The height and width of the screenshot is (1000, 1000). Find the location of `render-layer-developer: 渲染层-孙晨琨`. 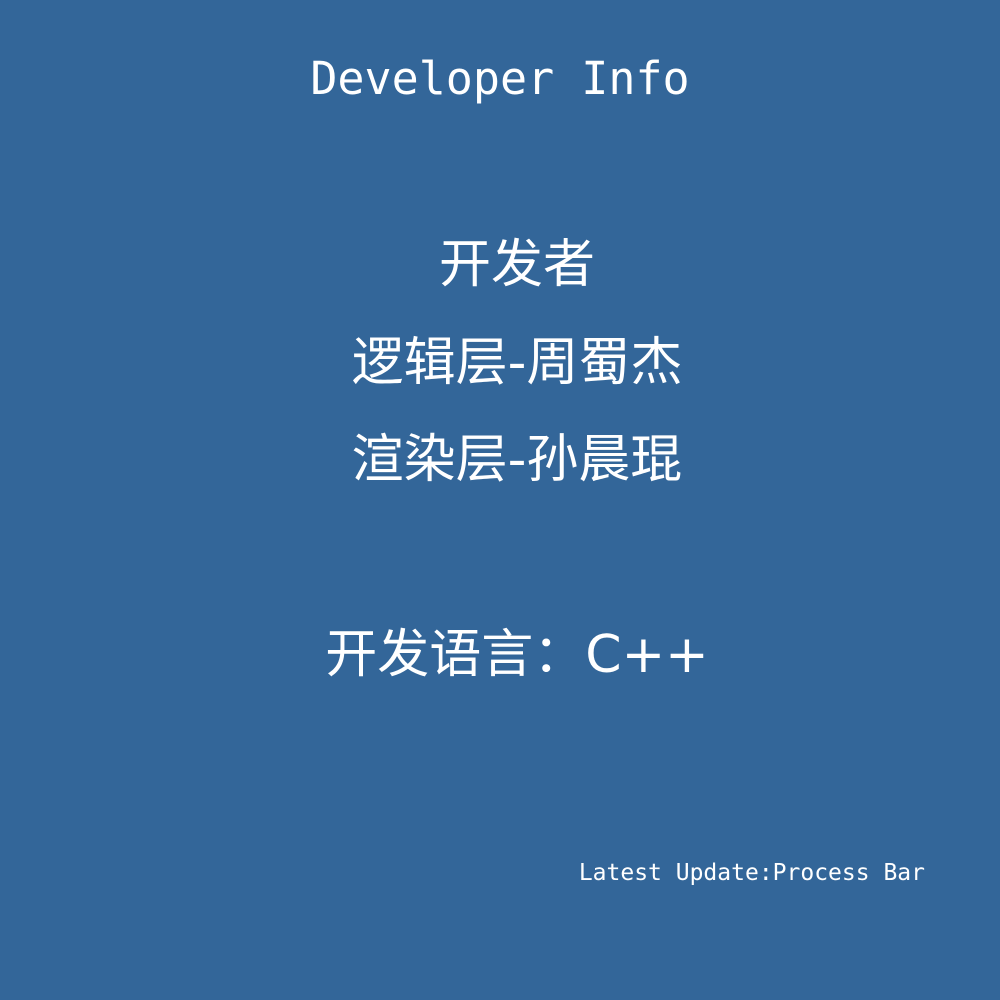

render-layer-developer: 渲染层-孙晨琨 is located at coordinates (517, 460).